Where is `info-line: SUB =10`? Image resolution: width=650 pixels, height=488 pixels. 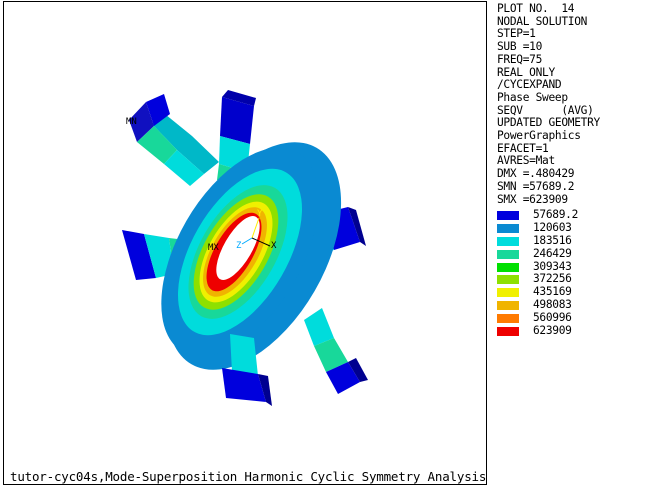
info-line: SUB =10 is located at coordinates (520, 47).